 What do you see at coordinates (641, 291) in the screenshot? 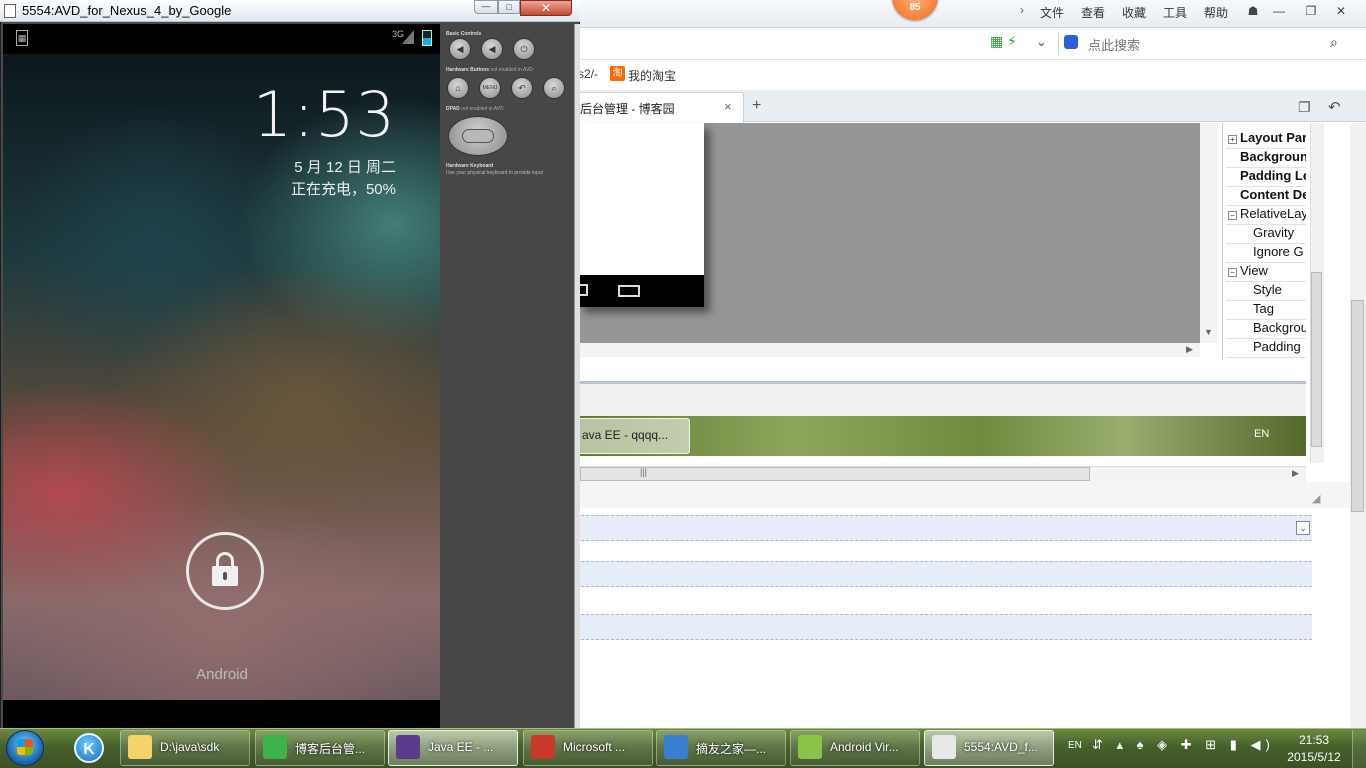
I see `device-preview-navbar` at bounding box center [641, 291].